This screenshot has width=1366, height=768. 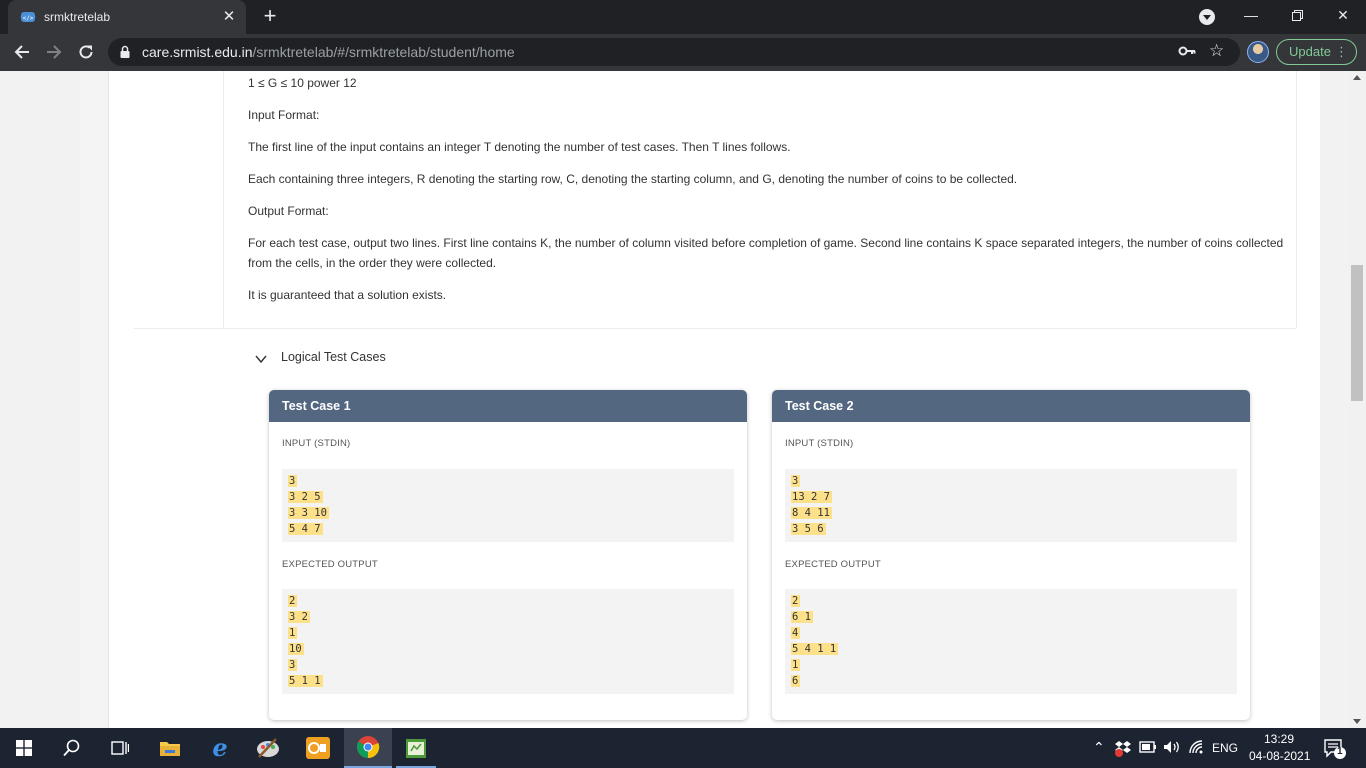 What do you see at coordinates (127, 17) in the screenshot?
I see `browser-tab: </> srmktretelab ✕` at bounding box center [127, 17].